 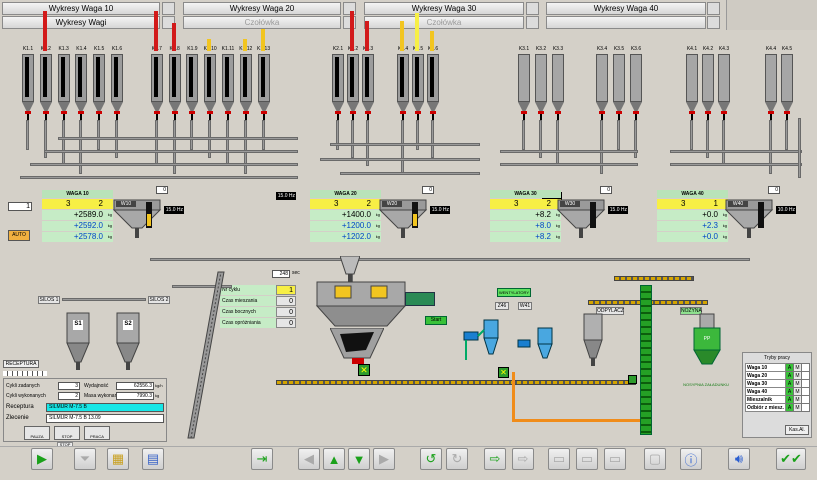 I want to click on scale-row-counts: 32, so click(x=345, y=204).